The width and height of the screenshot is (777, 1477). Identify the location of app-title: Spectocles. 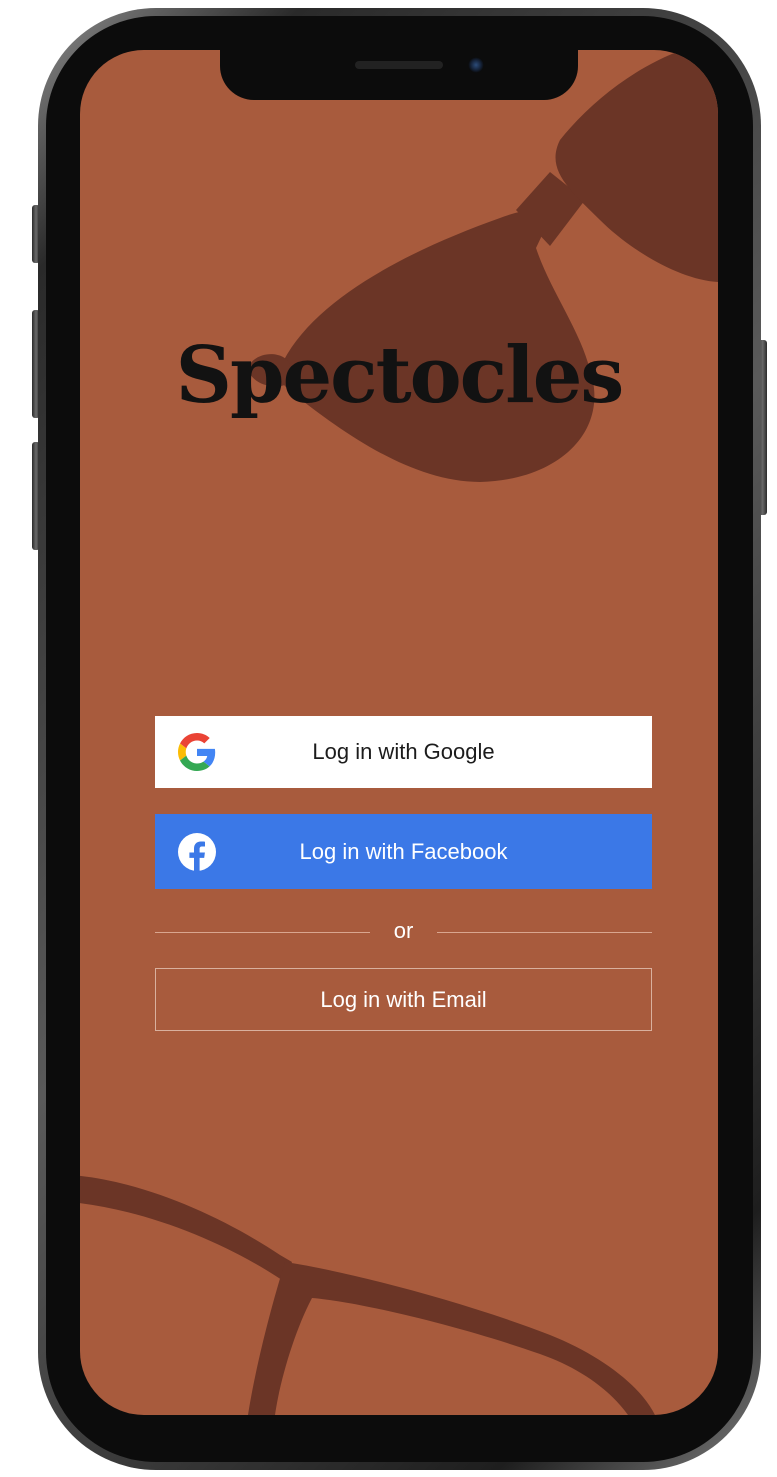
(400, 375).